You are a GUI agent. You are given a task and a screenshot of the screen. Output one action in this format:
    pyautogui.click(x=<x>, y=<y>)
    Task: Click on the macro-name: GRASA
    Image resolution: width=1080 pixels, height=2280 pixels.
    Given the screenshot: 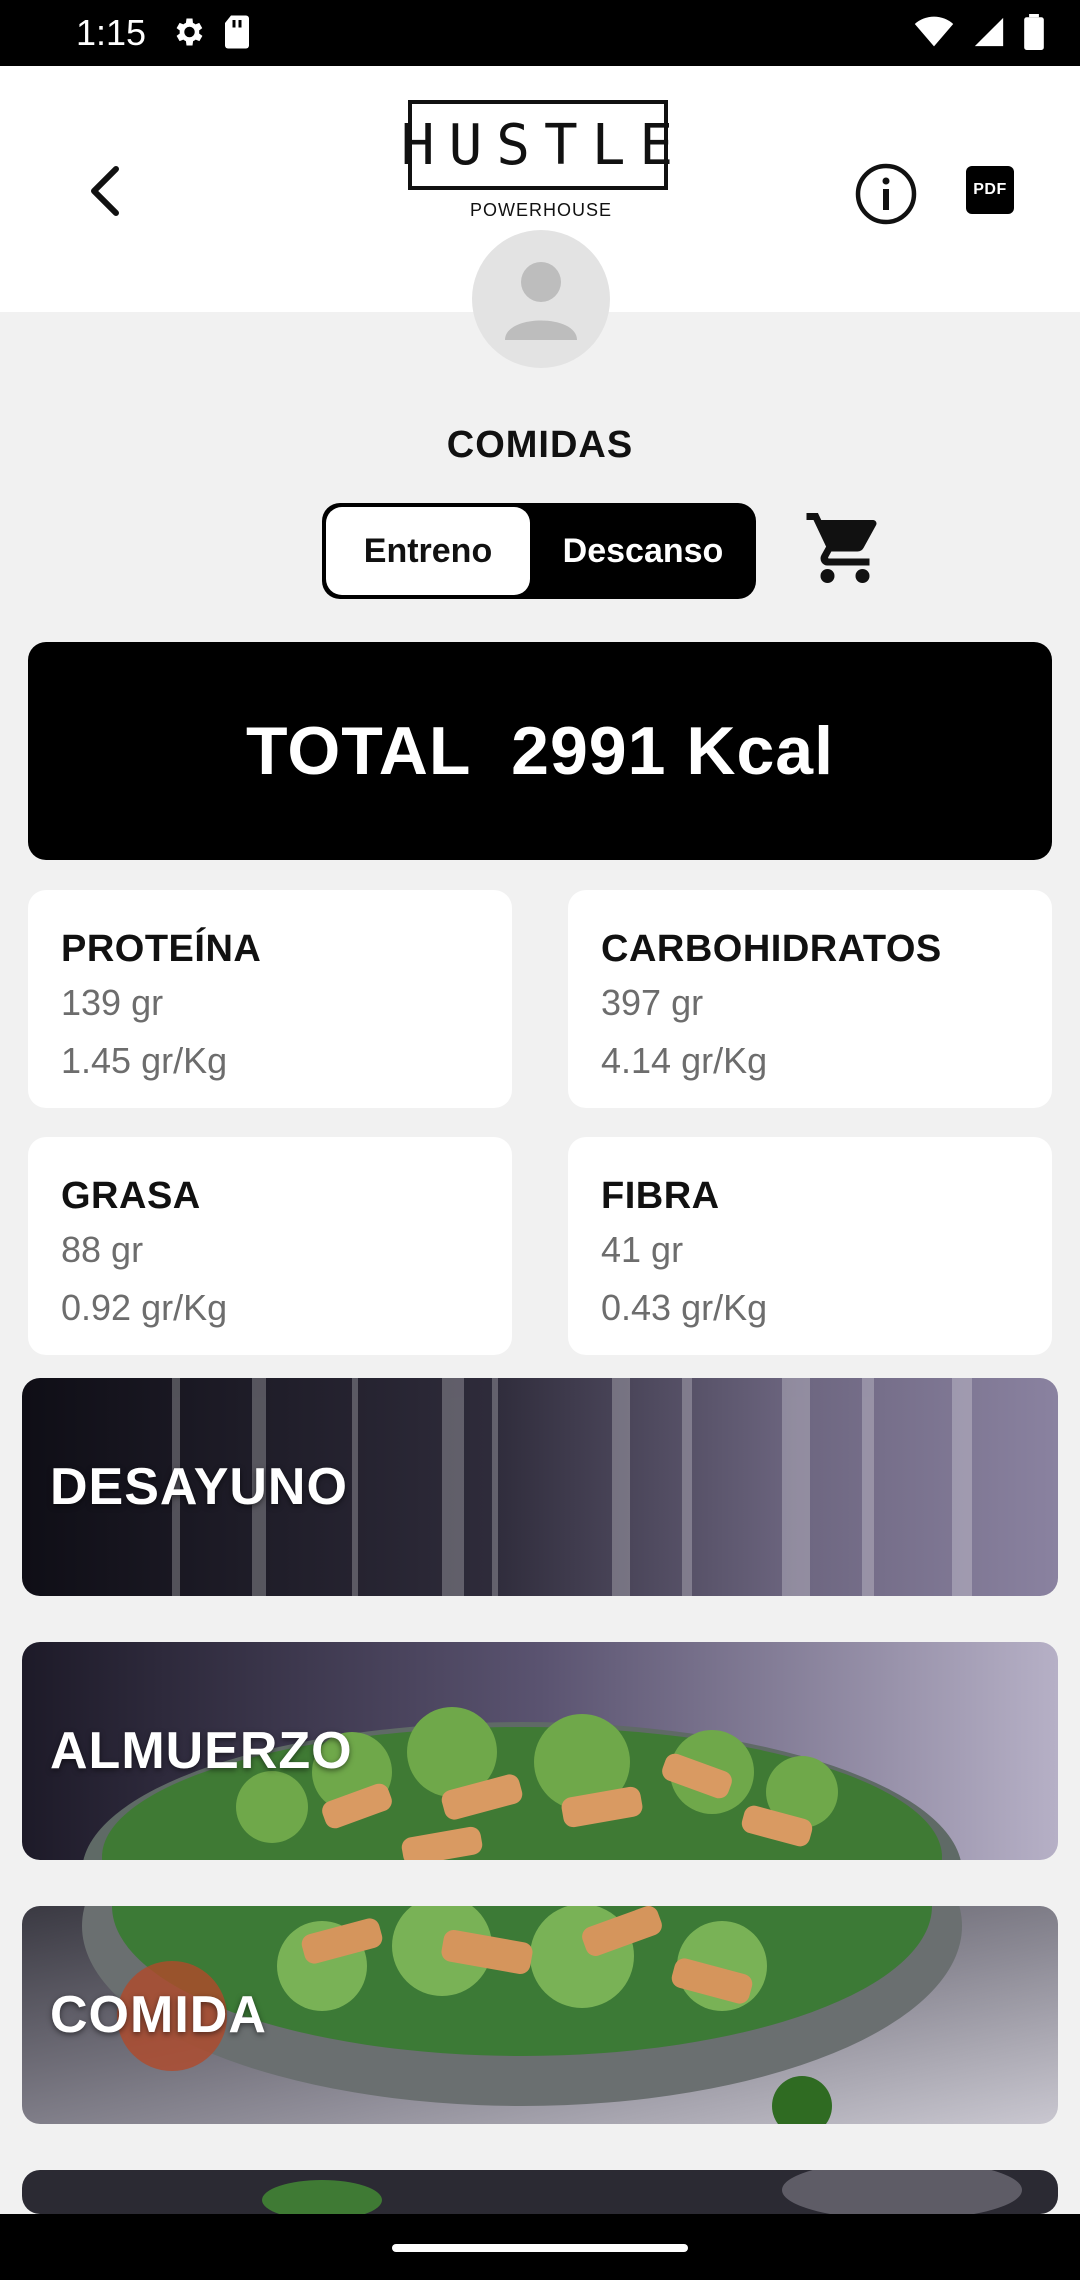 What is the action you would take?
    pyautogui.click(x=131, y=1196)
    